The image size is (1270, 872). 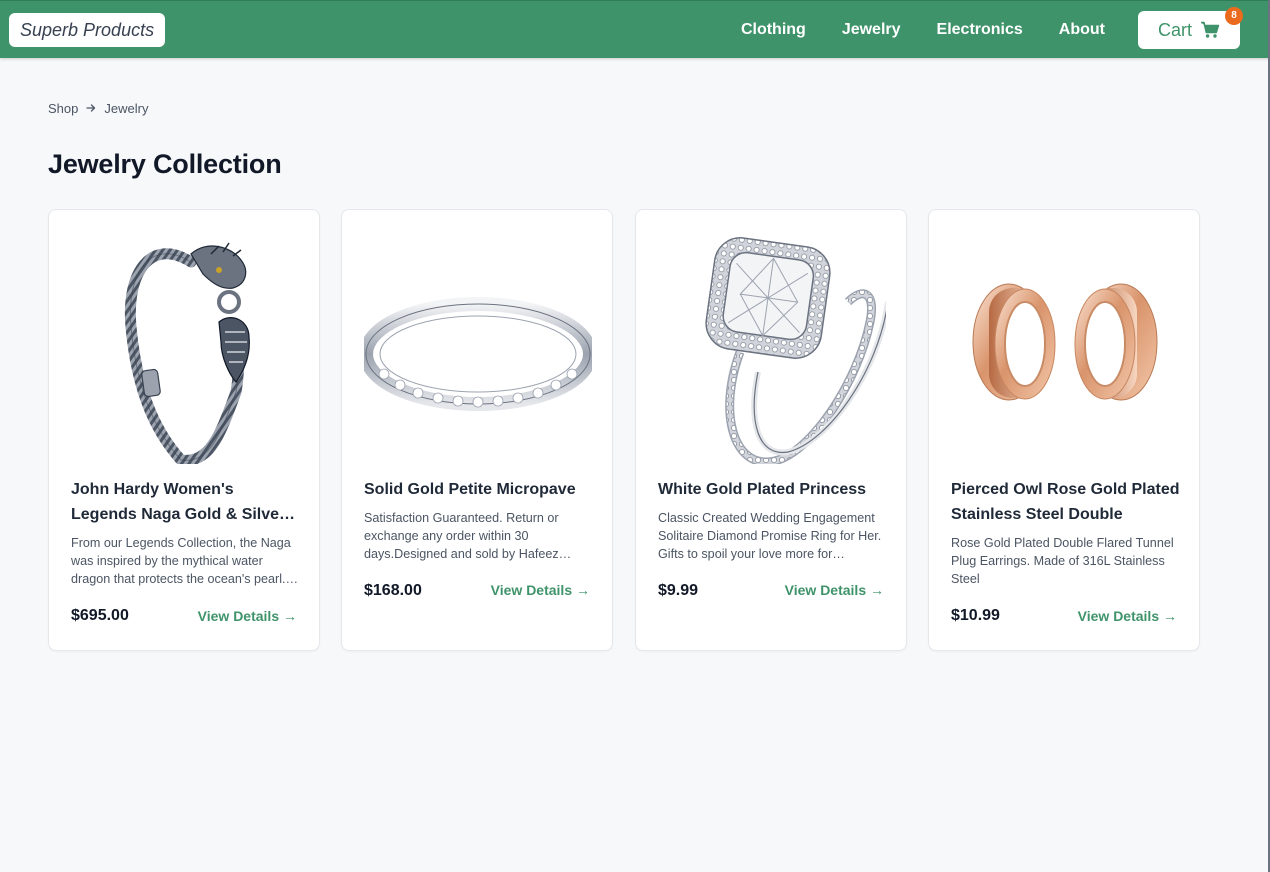 I want to click on product-price: $168.00, so click(x=393, y=590).